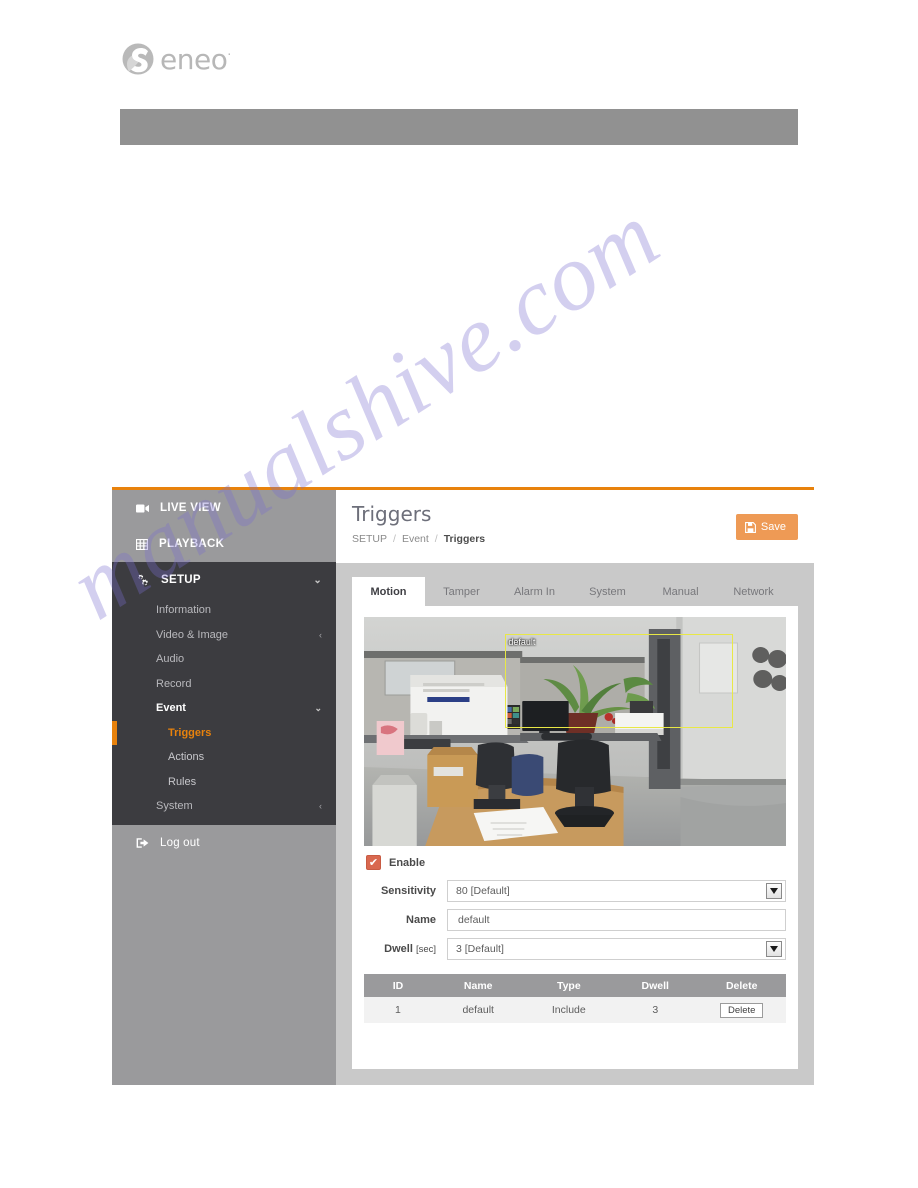 The width and height of the screenshot is (918, 1188). What do you see at coordinates (190, 508) in the screenshot?
I see `sidebar-item-label: LIVE VIEW` at bounding box center [190, 508].